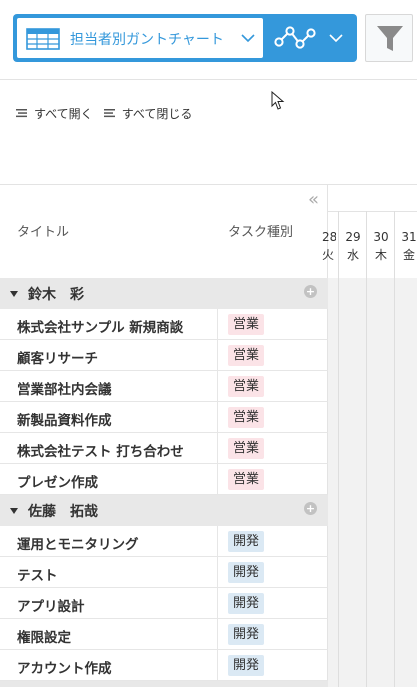 The image size is (417, 687). I want to click on view-selector-inner: 担当者別ガントチャート, so click(140, 38).